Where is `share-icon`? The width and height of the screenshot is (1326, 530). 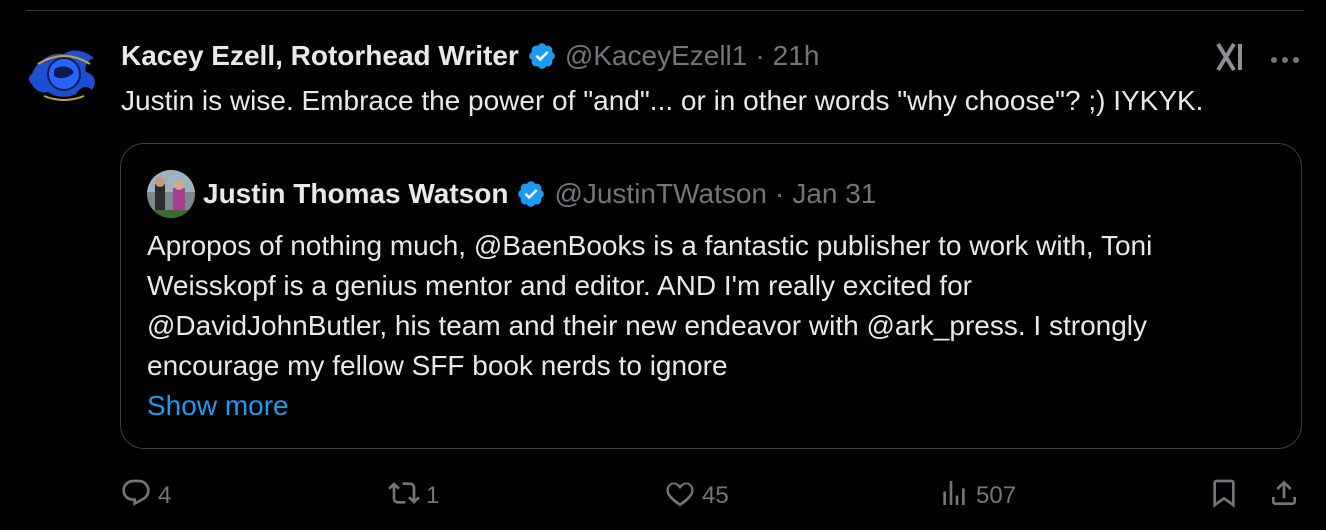
share-icon is located at coordinates (1284, 496).